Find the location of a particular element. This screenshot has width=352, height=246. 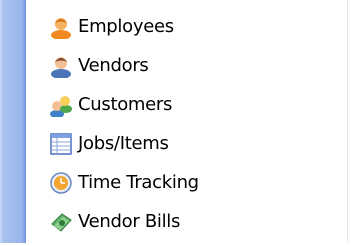

employees-icon is located at coordinates (61, 27).